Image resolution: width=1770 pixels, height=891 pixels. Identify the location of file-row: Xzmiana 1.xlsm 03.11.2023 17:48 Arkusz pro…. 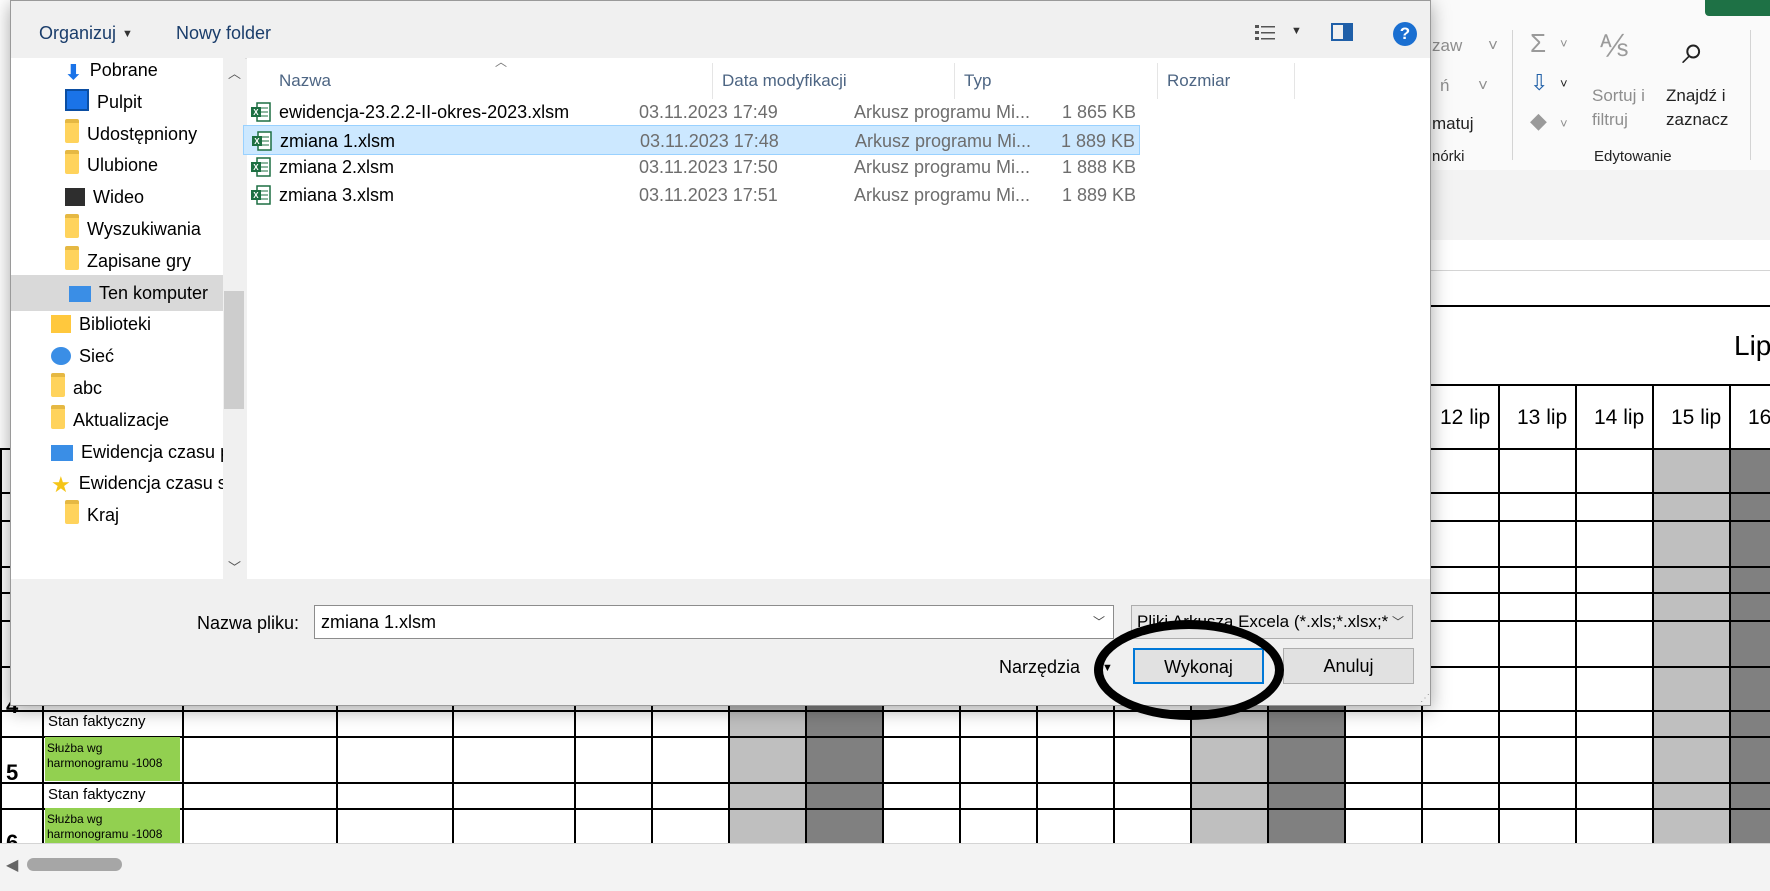
(691, 139).